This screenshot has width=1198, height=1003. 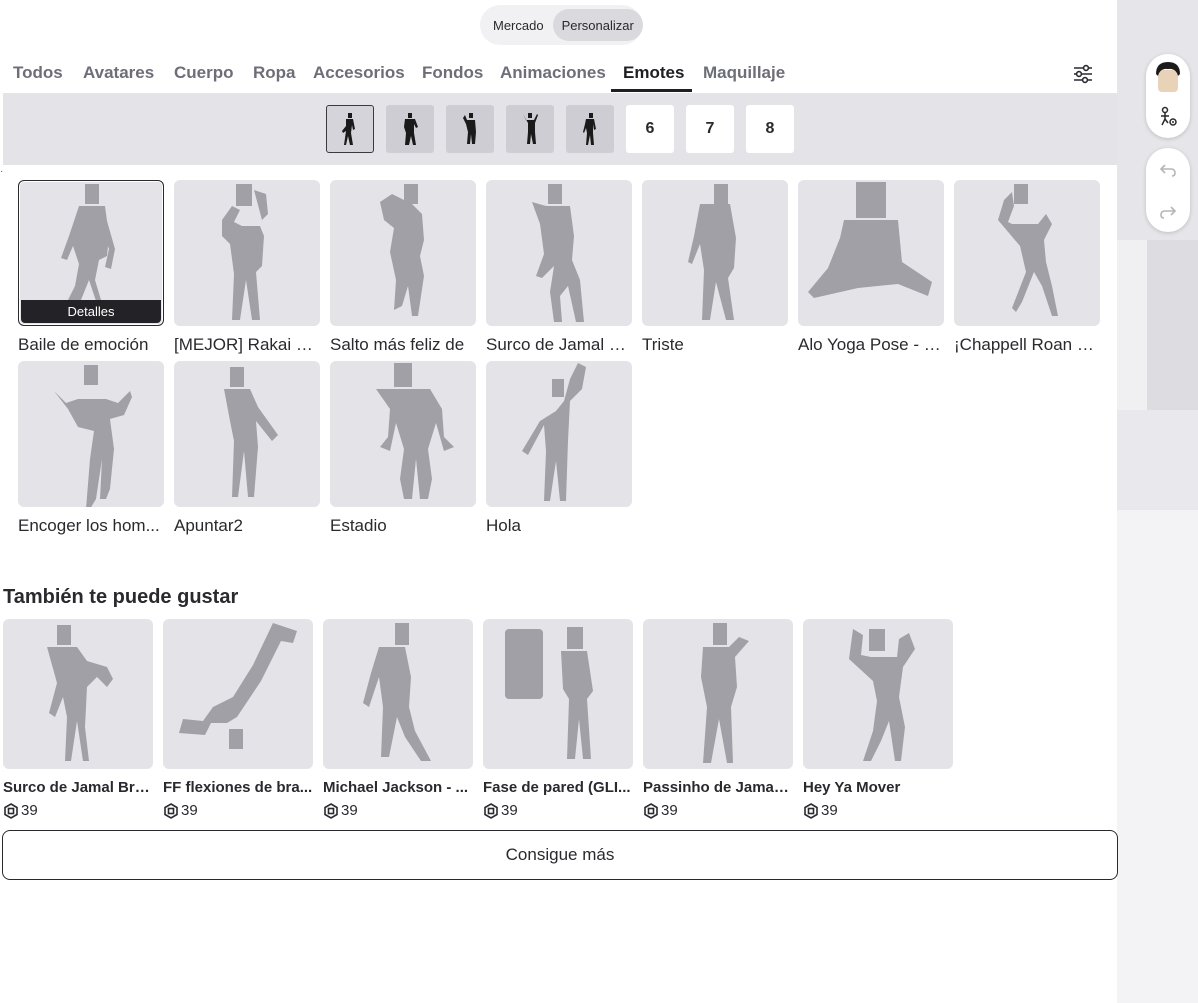 I want to click on emote-slot-7: 7, so click(x=710, y=129).